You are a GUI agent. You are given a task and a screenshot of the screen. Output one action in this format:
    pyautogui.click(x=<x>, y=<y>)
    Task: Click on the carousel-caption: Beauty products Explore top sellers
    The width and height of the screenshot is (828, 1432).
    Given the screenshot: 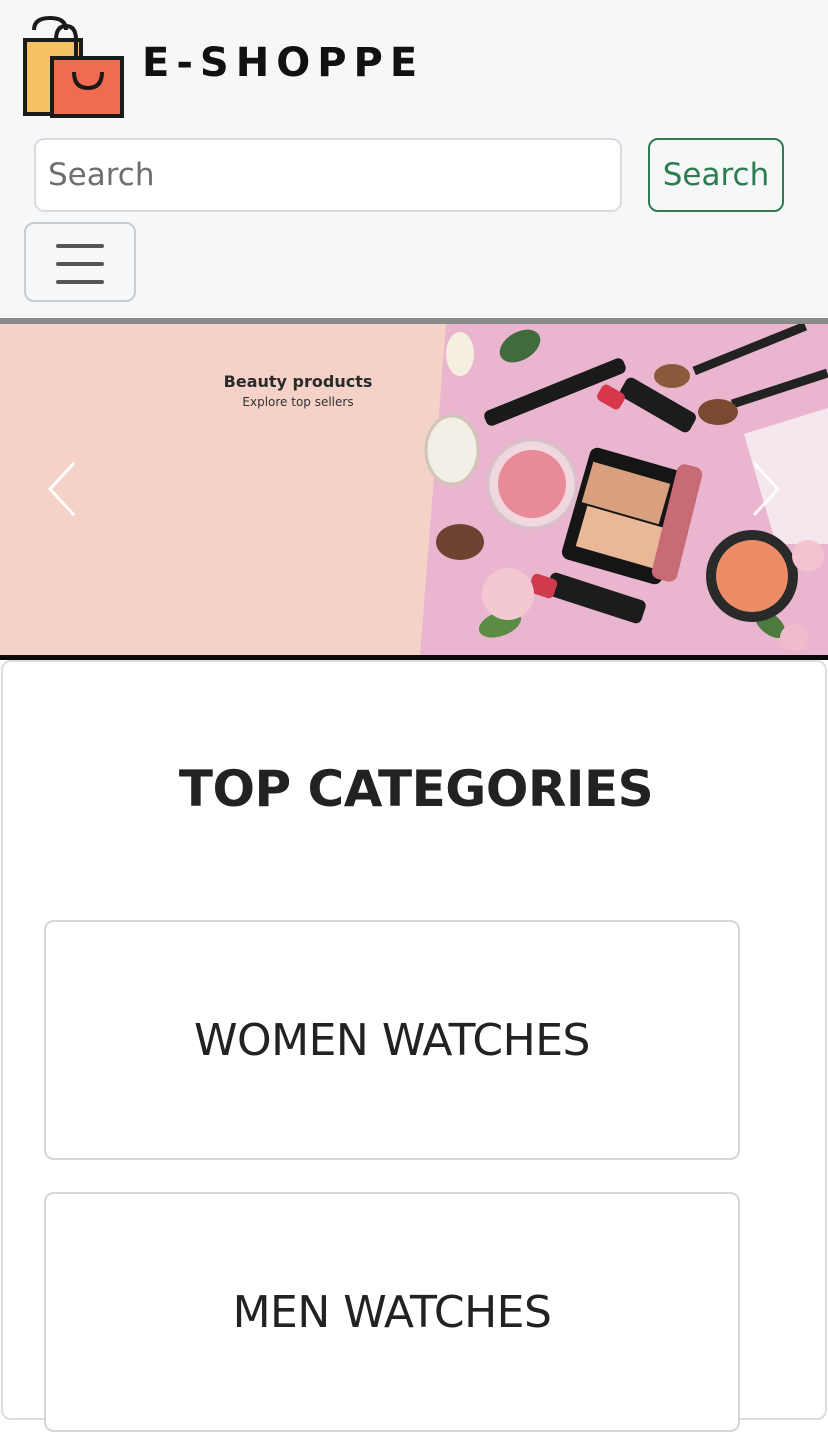 What is the action you would take?
    pyautogui.click(x=298, y=390)
    